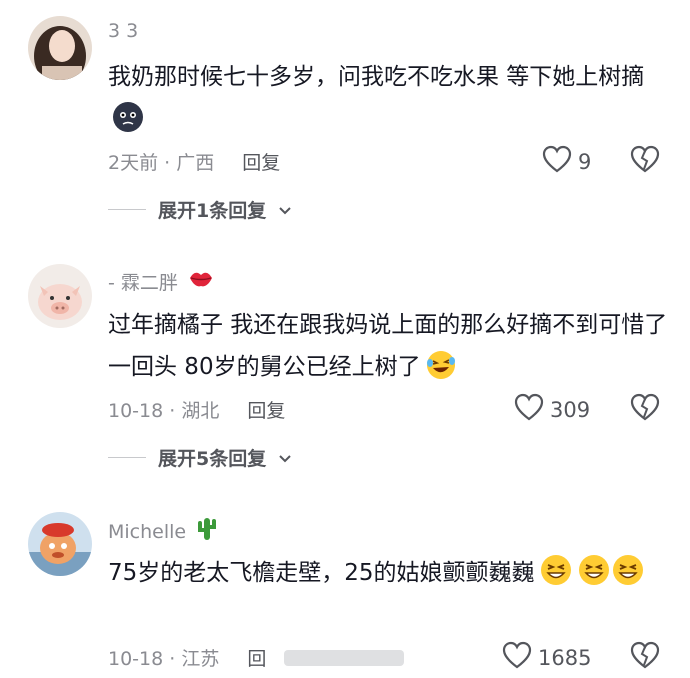  I want to click on like-count: 309, so click(570, 409).